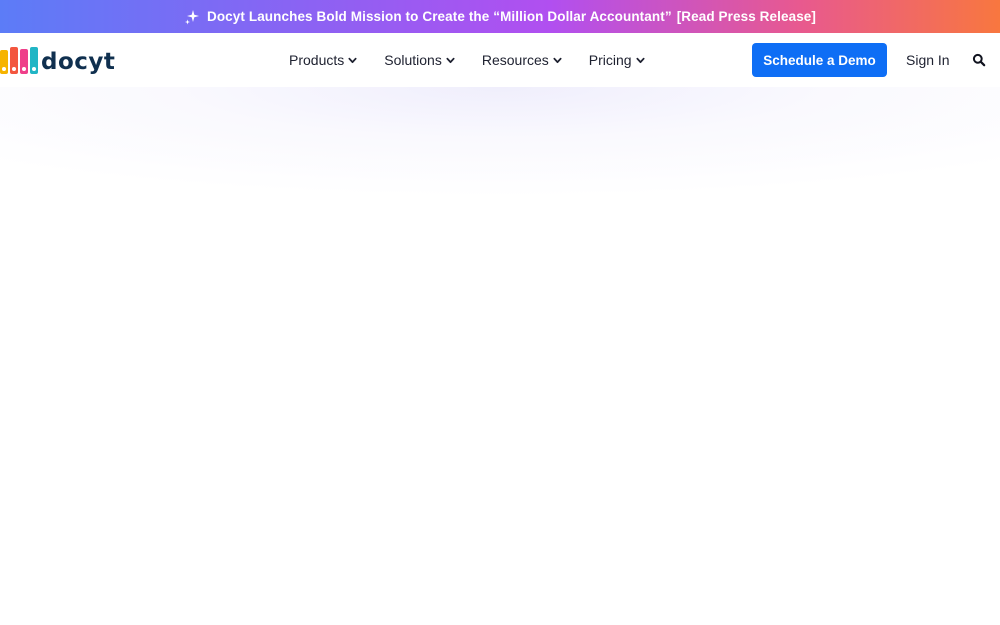  I want to click on sparkle-icon, so click(191, 16).